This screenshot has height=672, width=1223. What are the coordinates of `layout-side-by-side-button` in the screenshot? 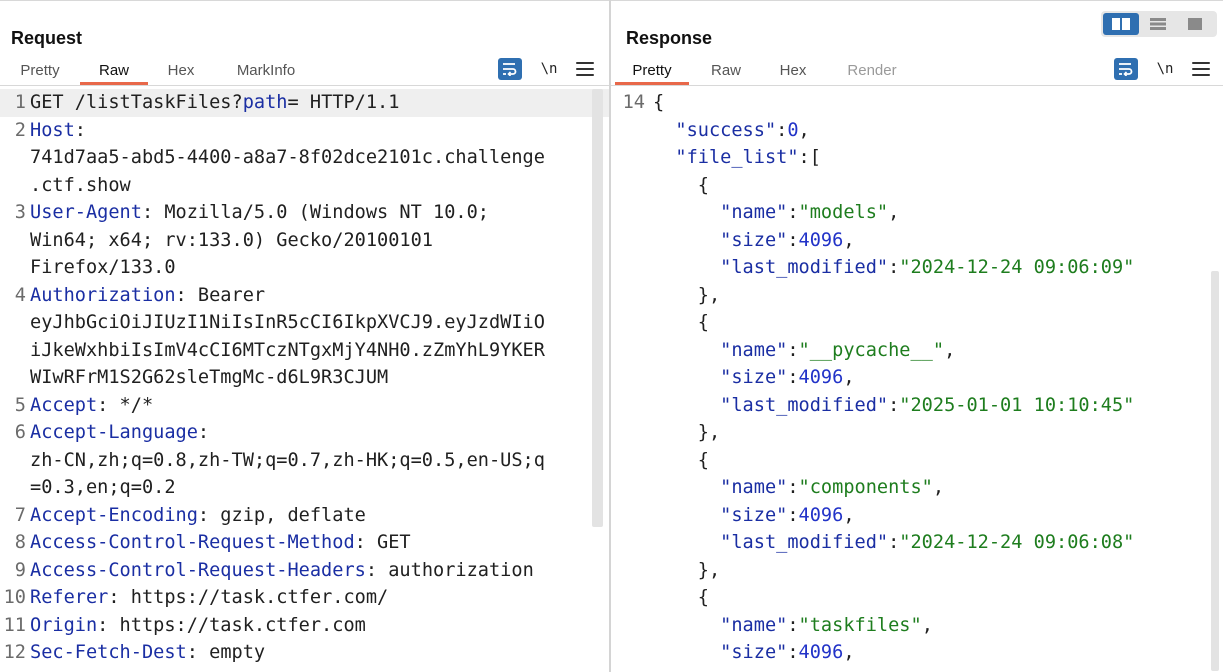 It's located at (1121, 24).